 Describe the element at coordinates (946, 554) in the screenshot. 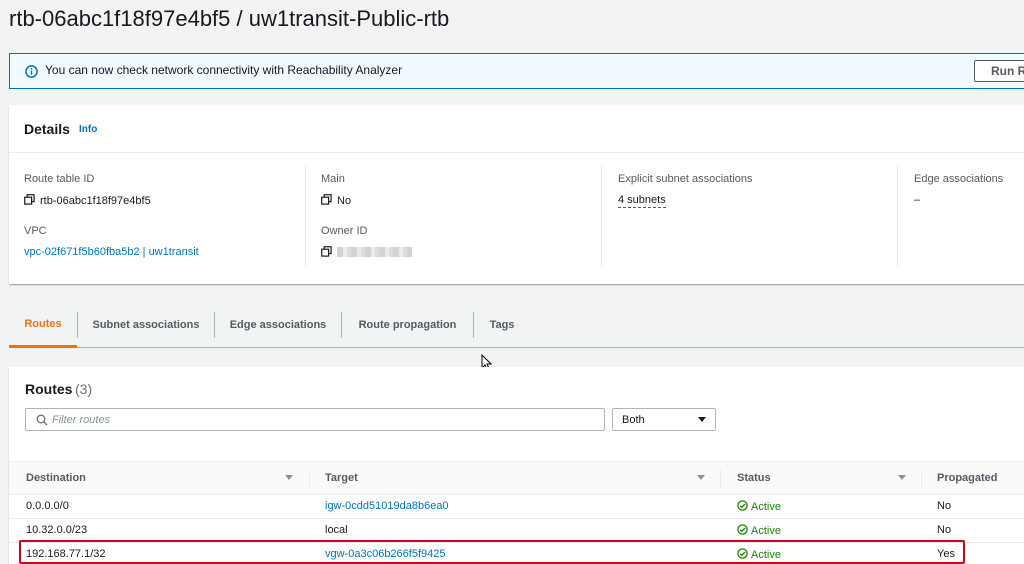

I see `propagated-cell: Yes` at that location.